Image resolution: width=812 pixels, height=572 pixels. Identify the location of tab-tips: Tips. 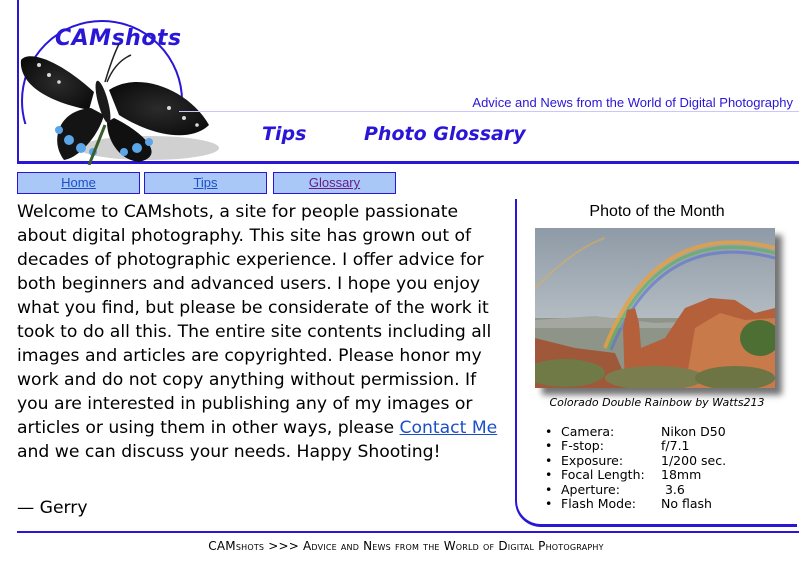
(205, 183).